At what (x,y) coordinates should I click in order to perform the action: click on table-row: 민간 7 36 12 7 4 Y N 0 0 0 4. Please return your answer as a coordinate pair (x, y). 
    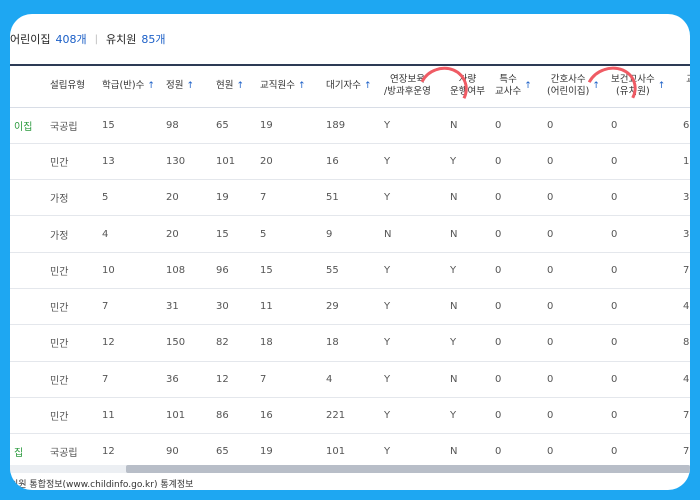
    Looking at the image, I should click on (350, 379).